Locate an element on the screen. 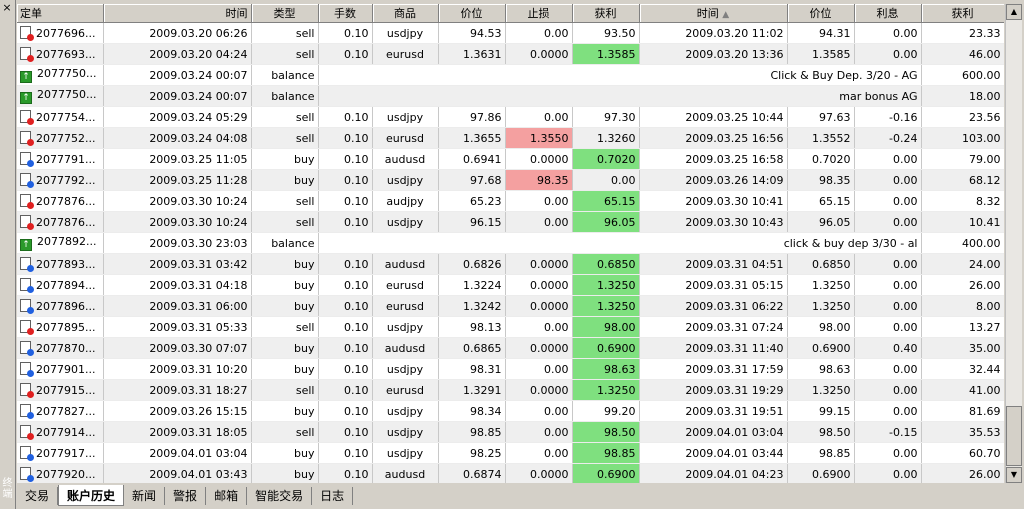 This screenshot has width=1024, height=509. cell-tp: 0.6900 is located at coordinates (606, 348).